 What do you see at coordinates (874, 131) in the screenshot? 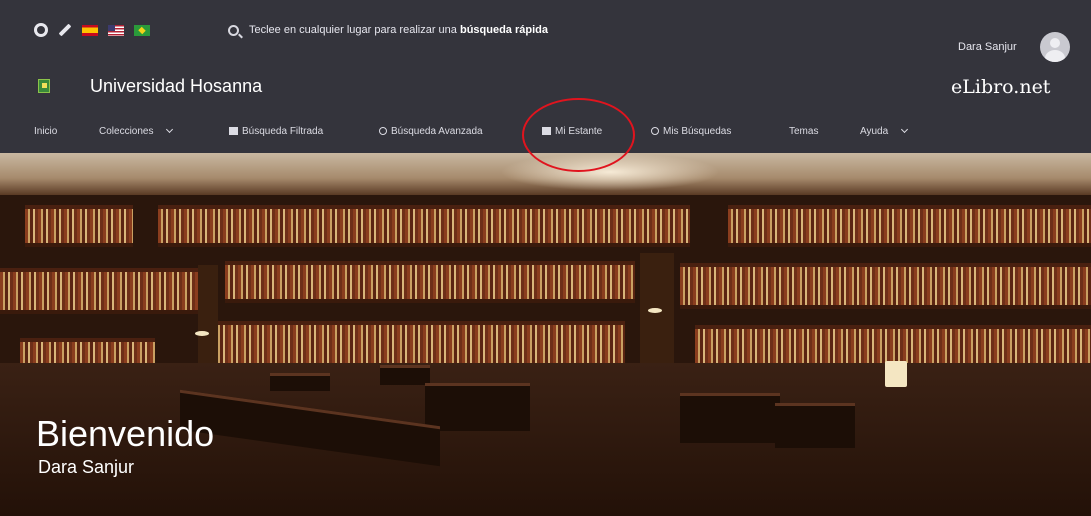
I see `nav-ayuda-label: Ayuda` at bounding box center [874, 131].